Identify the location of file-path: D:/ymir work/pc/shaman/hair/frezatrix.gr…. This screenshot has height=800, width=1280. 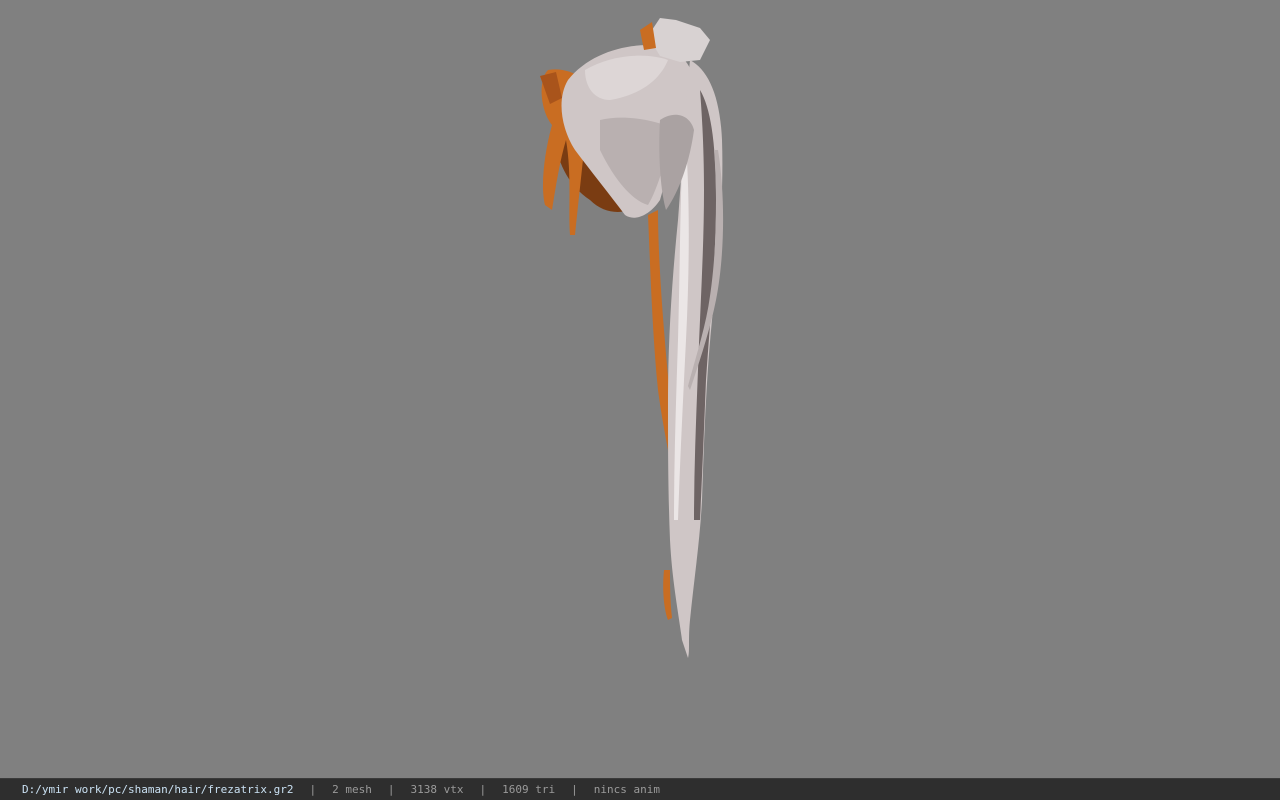
(158, 789).